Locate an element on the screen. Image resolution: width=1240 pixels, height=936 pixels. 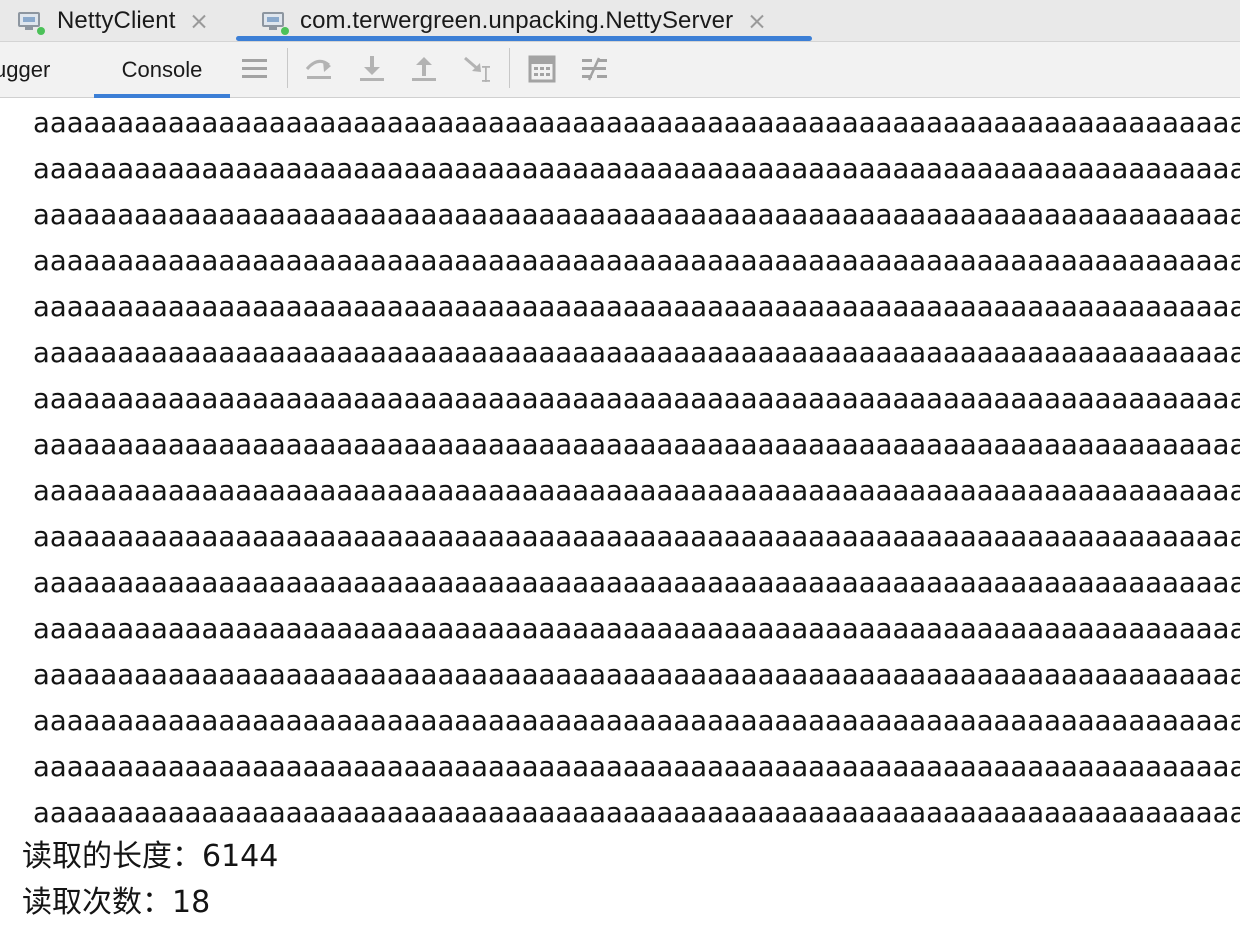
active-tab-indicator is located at coordinates (524, 38).